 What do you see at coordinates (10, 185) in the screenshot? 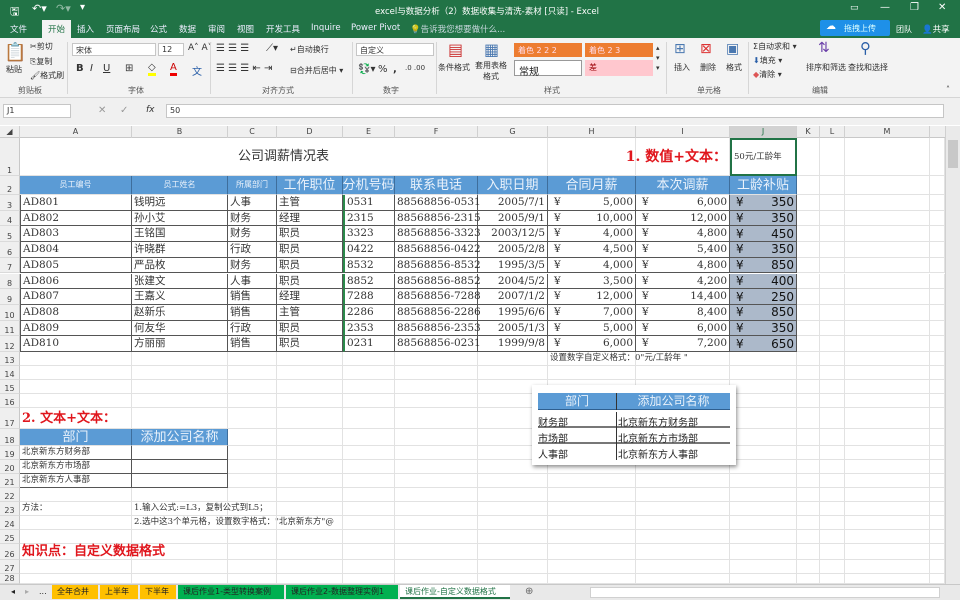
I see `row-header-2: 2` at bounding box center [10, 185].